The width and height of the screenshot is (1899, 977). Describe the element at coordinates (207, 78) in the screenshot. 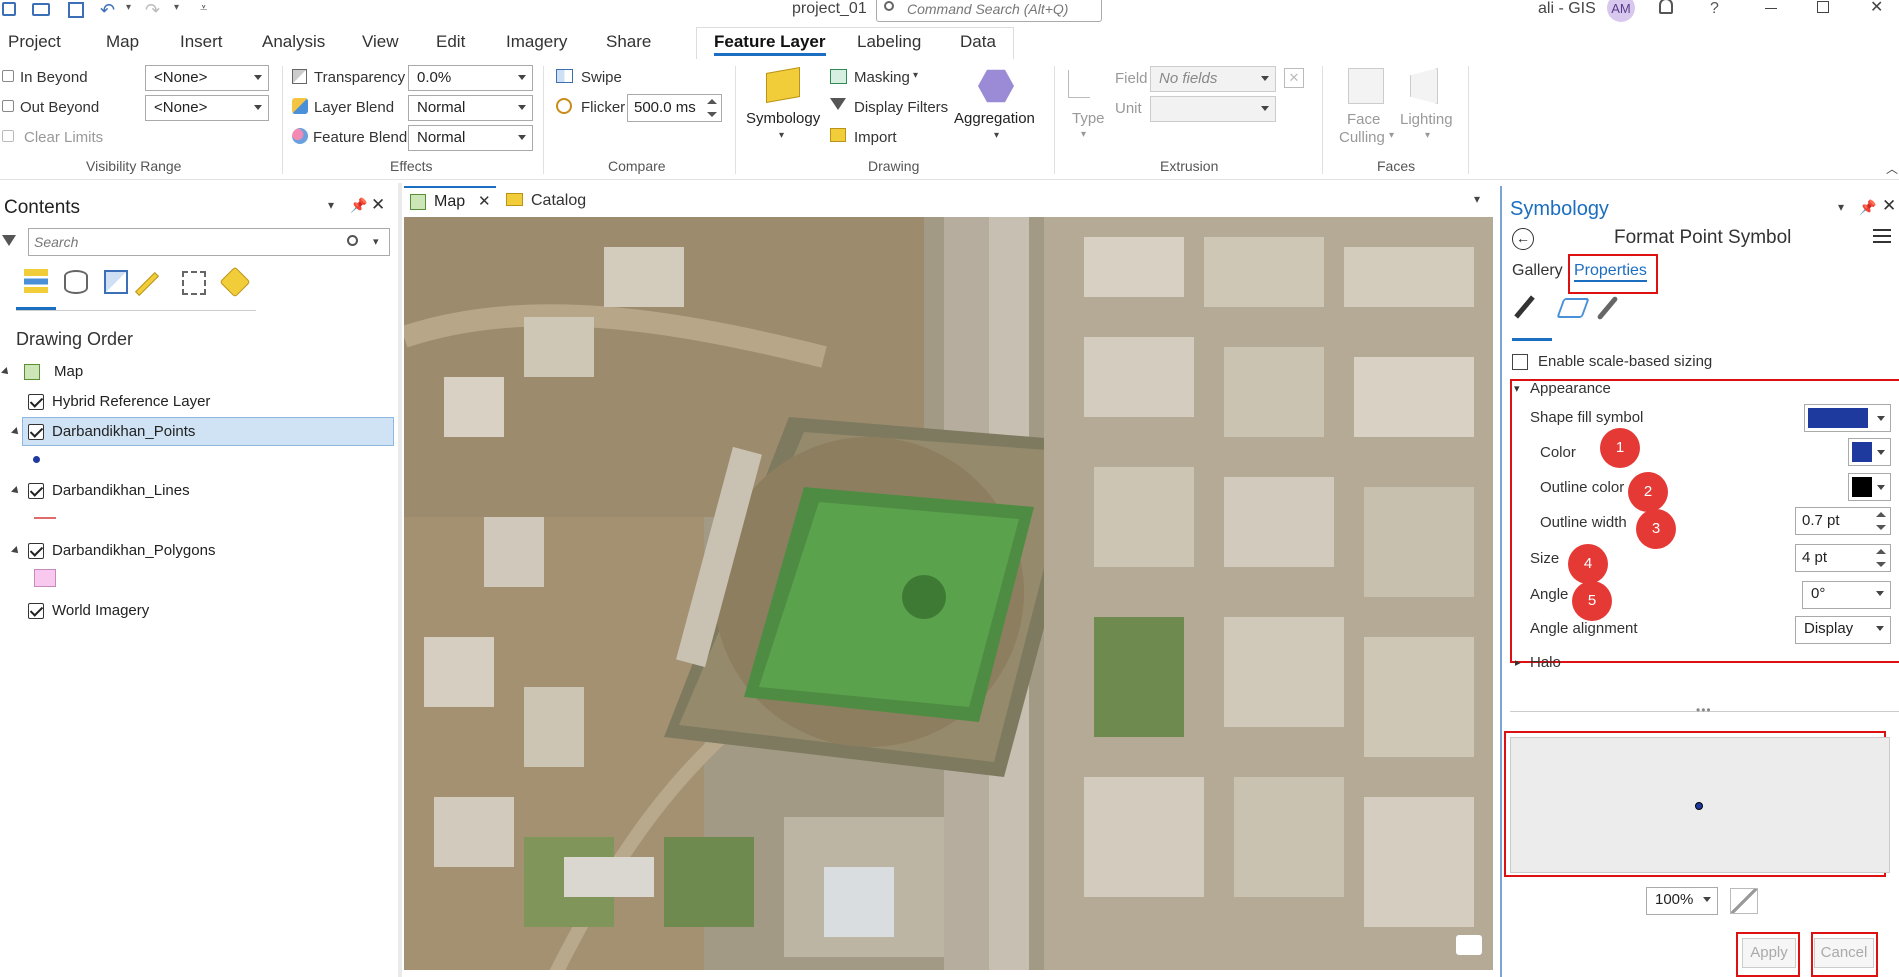

I see `in-beyond-dropdown: <None>` at that location.